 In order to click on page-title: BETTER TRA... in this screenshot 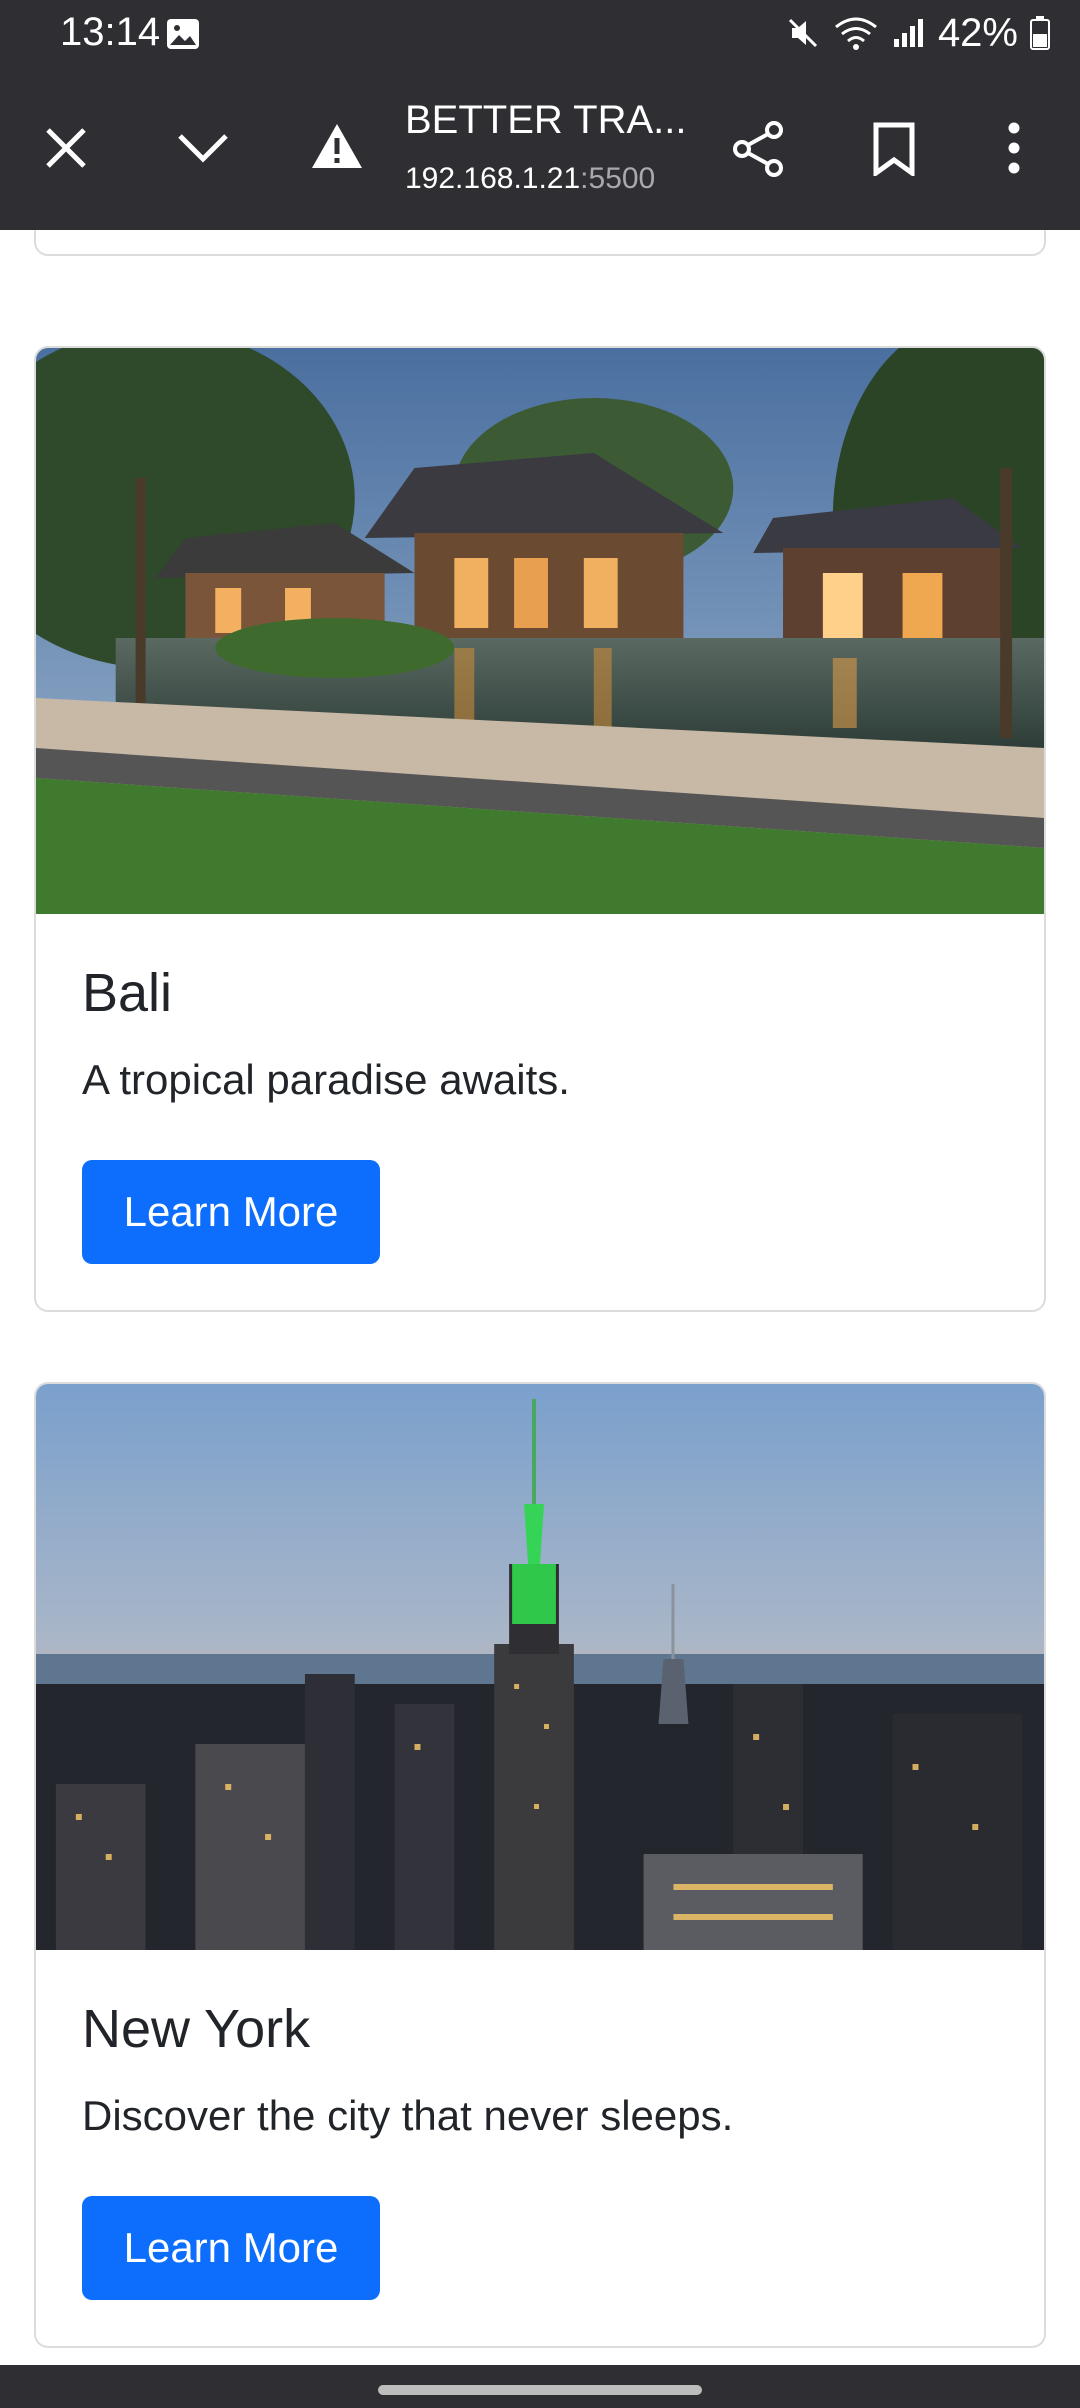, I will do `click(555, 120)`.